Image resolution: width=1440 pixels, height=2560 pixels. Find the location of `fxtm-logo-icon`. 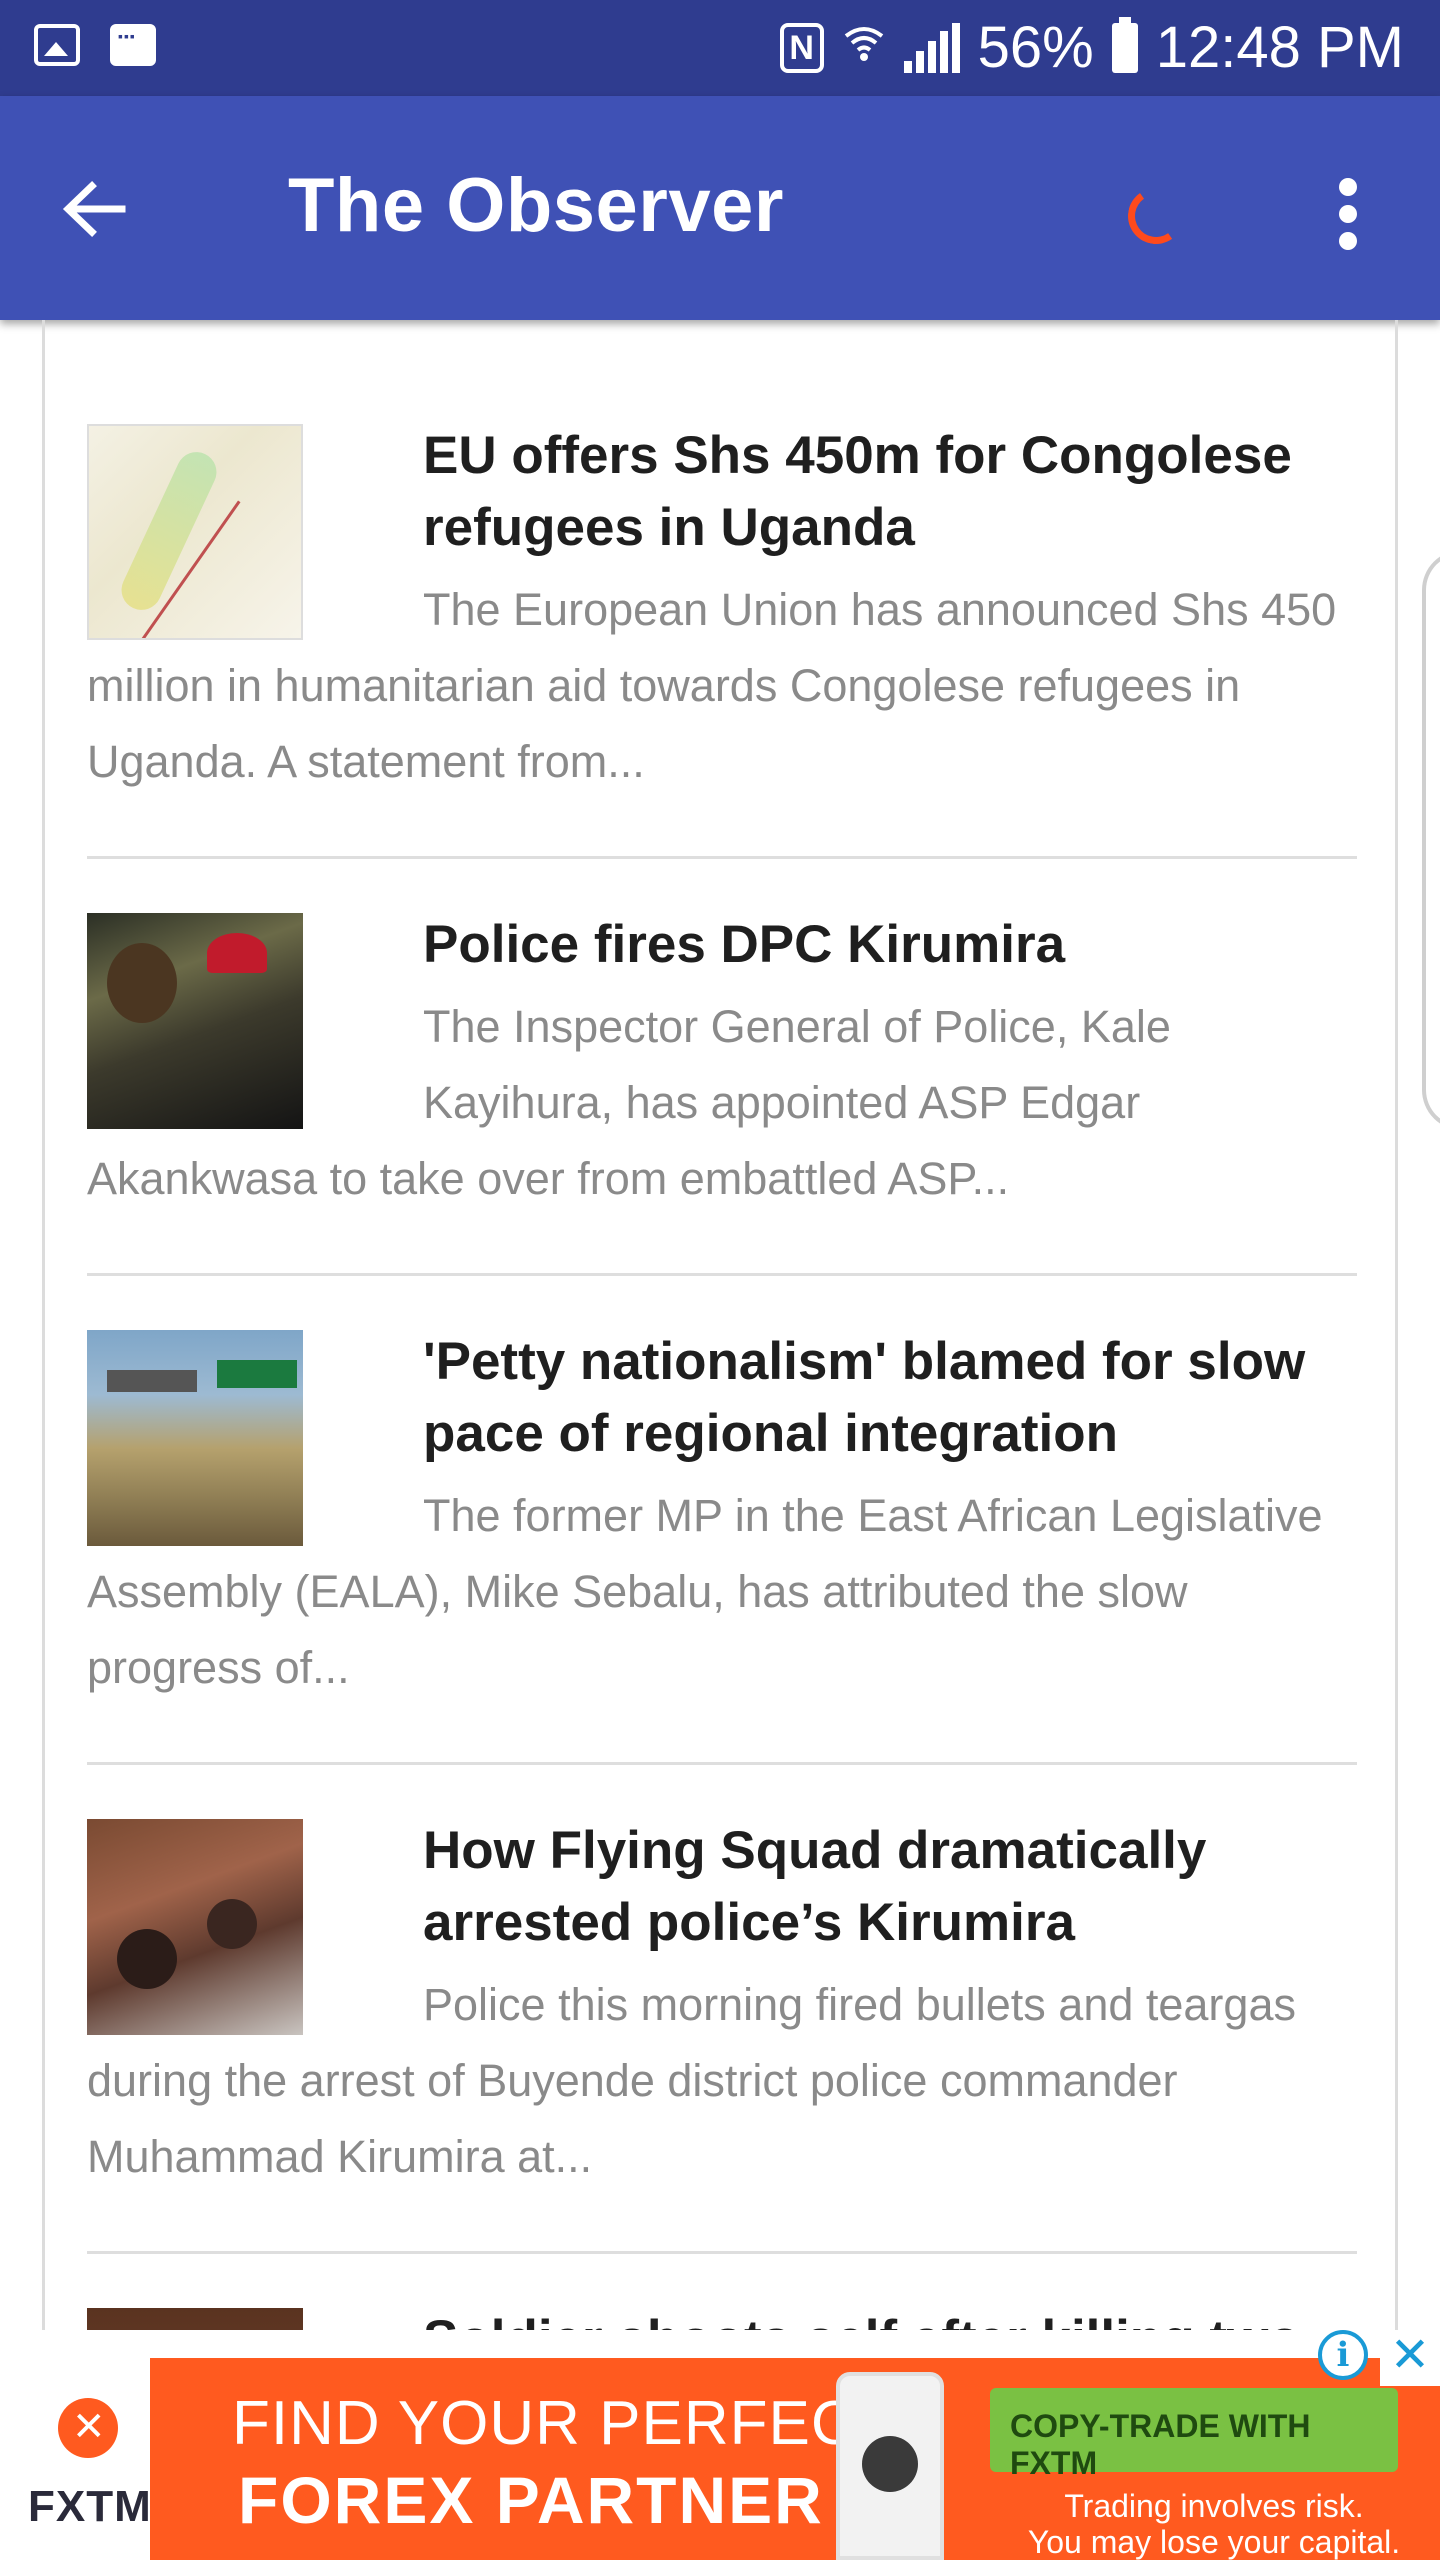

fxtm-logo-icon is located at coordinates (88, 2428).